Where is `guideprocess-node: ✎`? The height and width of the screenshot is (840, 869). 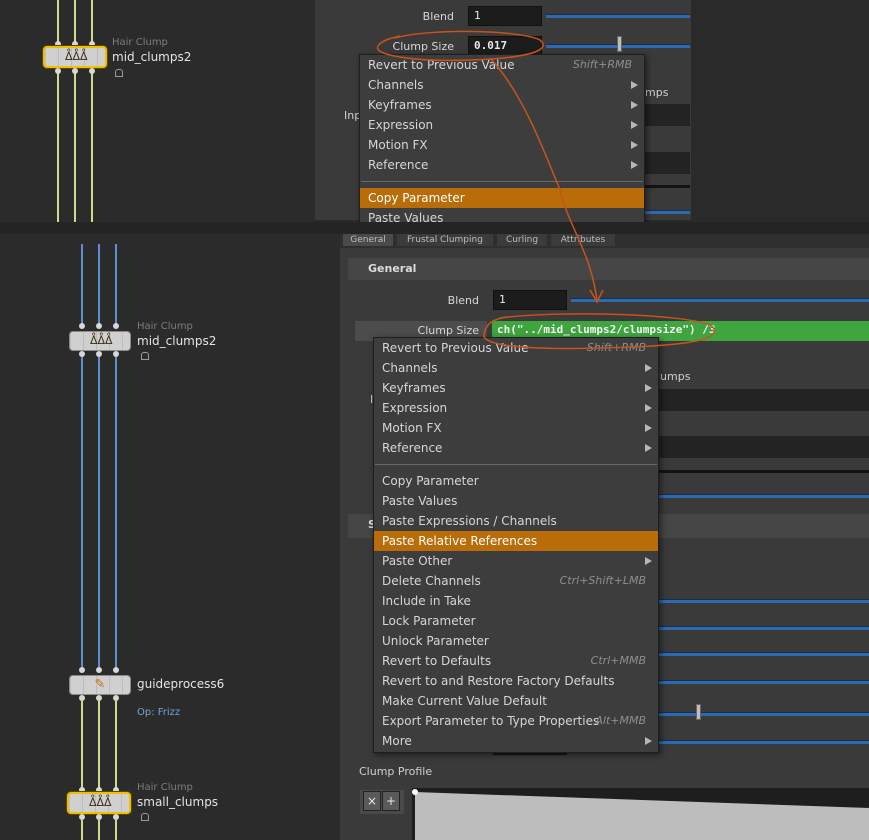 guideprocess-node: ✎ is located at coordinates (100, 685).